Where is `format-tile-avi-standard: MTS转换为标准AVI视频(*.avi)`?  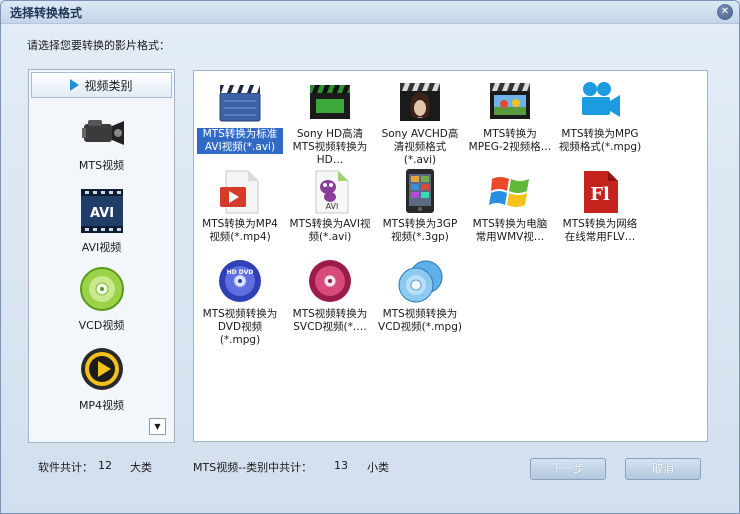
format-tile-avi-standard: MTS转换为标准AVI视频(*.avi) is located at coordinates (240, 114).